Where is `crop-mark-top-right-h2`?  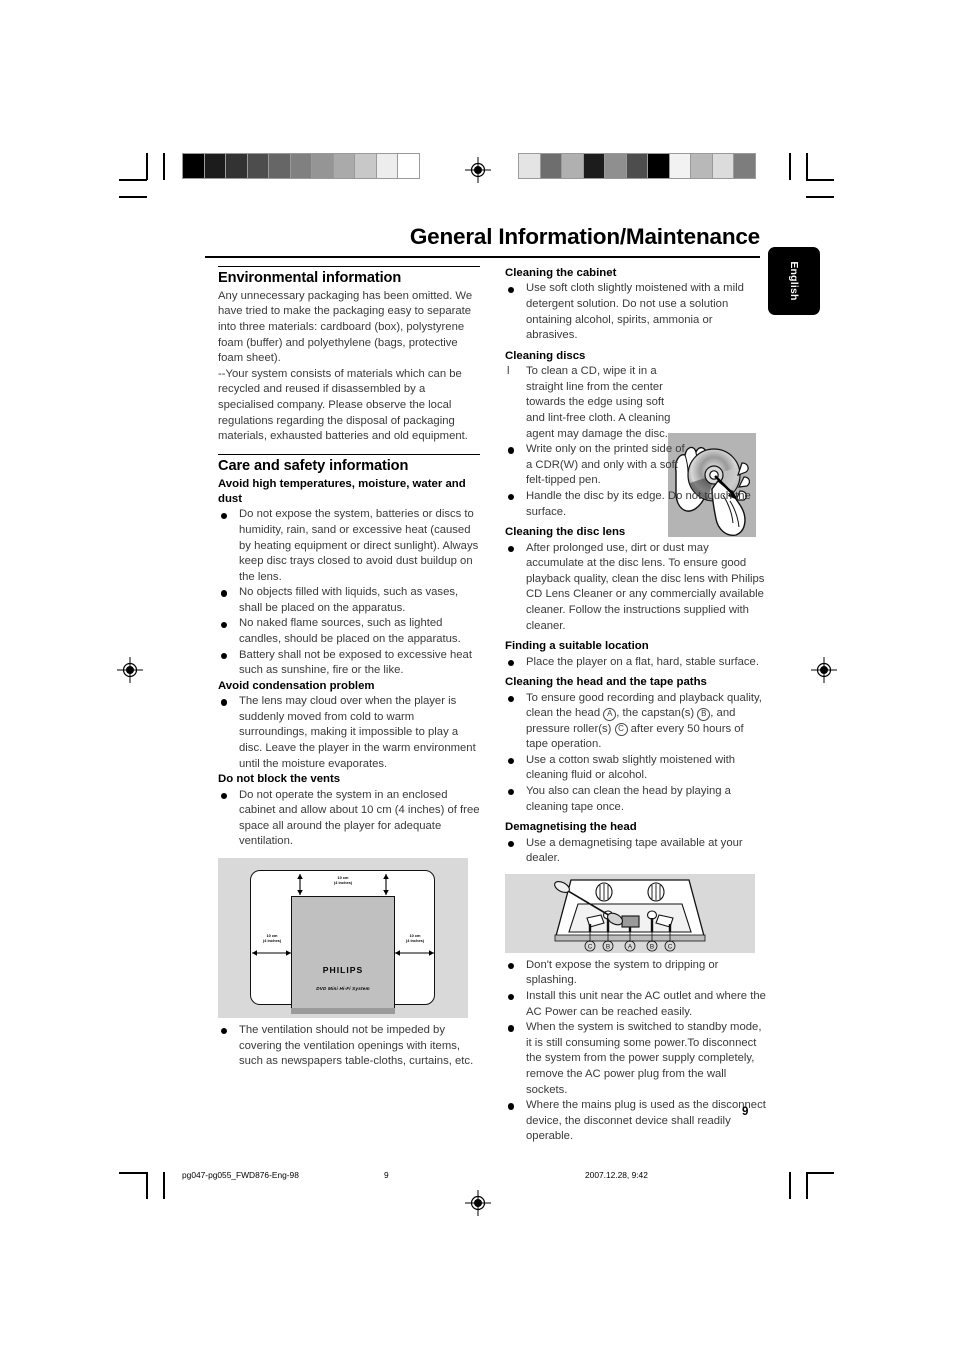
crop-mark-top-right-h2 is located at coordinates (820, 197).